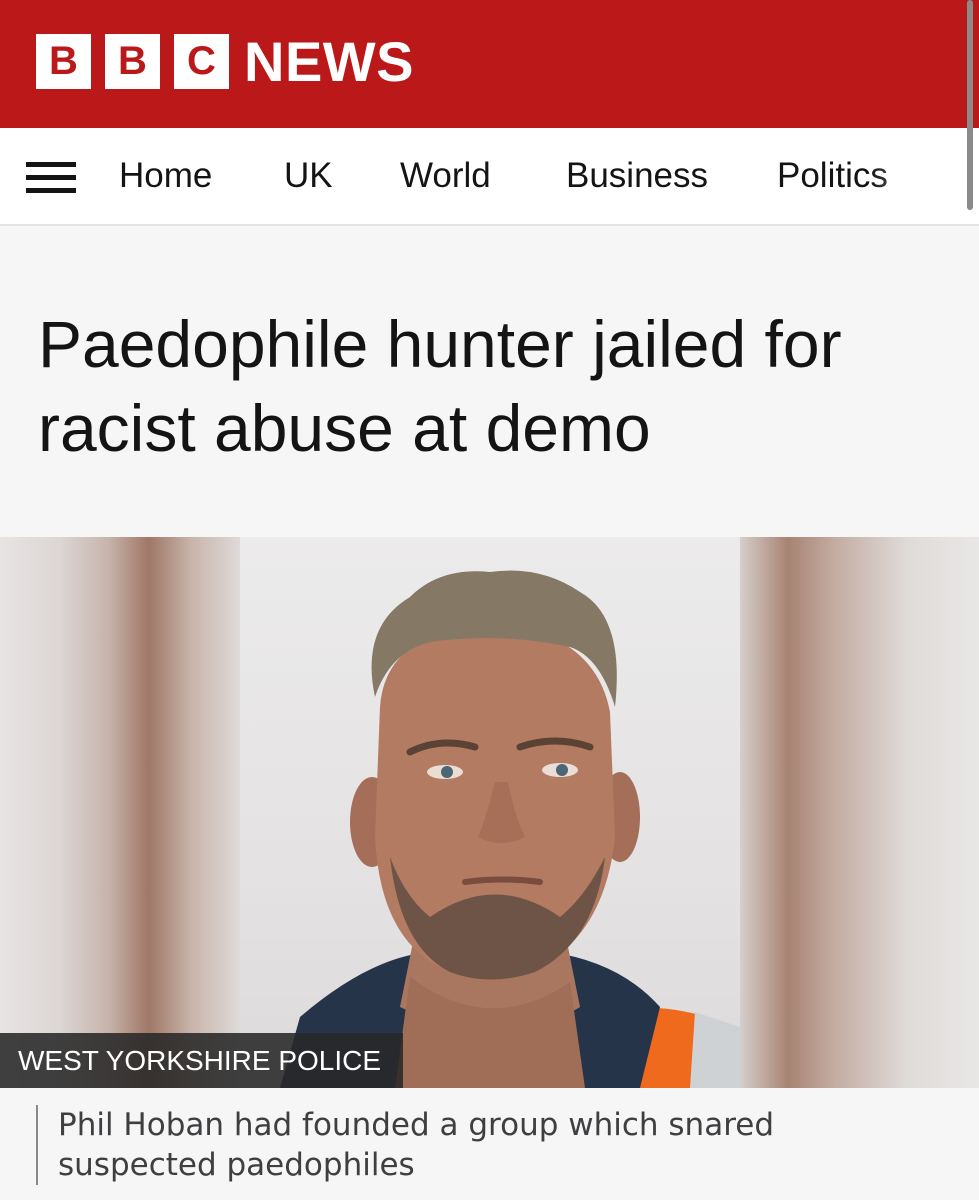 This screenshot has height=1200, width=979. I want to click on masthead: B B C NEWS, so click(489, 64).